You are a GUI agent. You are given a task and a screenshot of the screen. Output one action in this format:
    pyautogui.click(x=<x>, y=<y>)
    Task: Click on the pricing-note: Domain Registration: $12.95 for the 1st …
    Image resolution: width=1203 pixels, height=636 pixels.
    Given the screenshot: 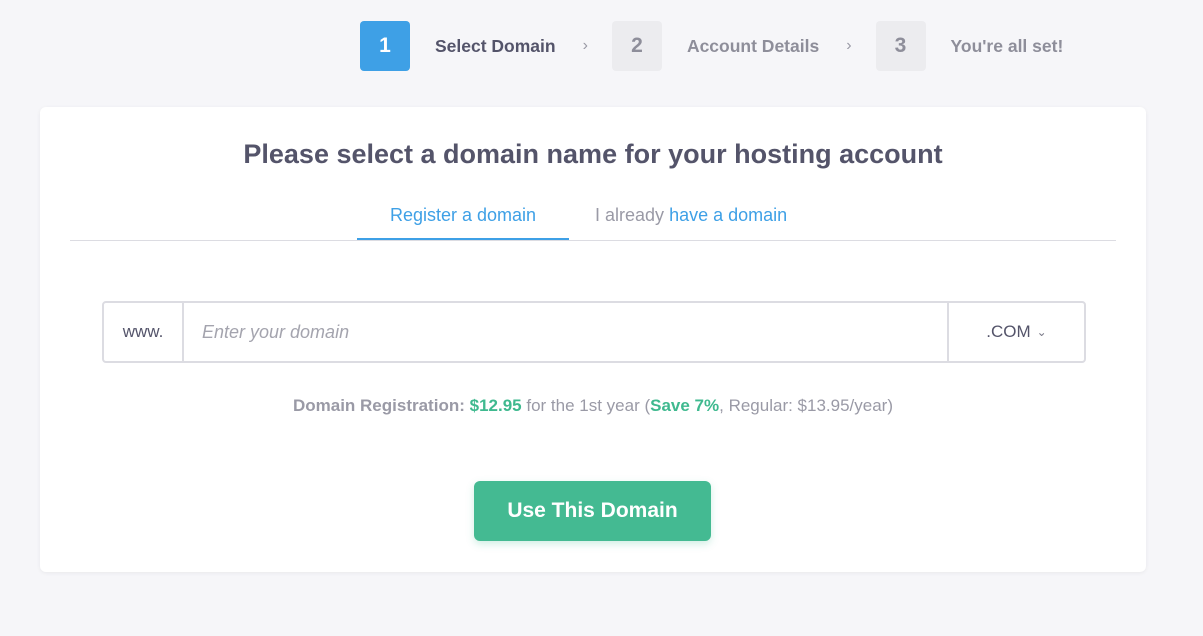 What is the action you would take?
    pyautogui.click(x=593, y=406)
    